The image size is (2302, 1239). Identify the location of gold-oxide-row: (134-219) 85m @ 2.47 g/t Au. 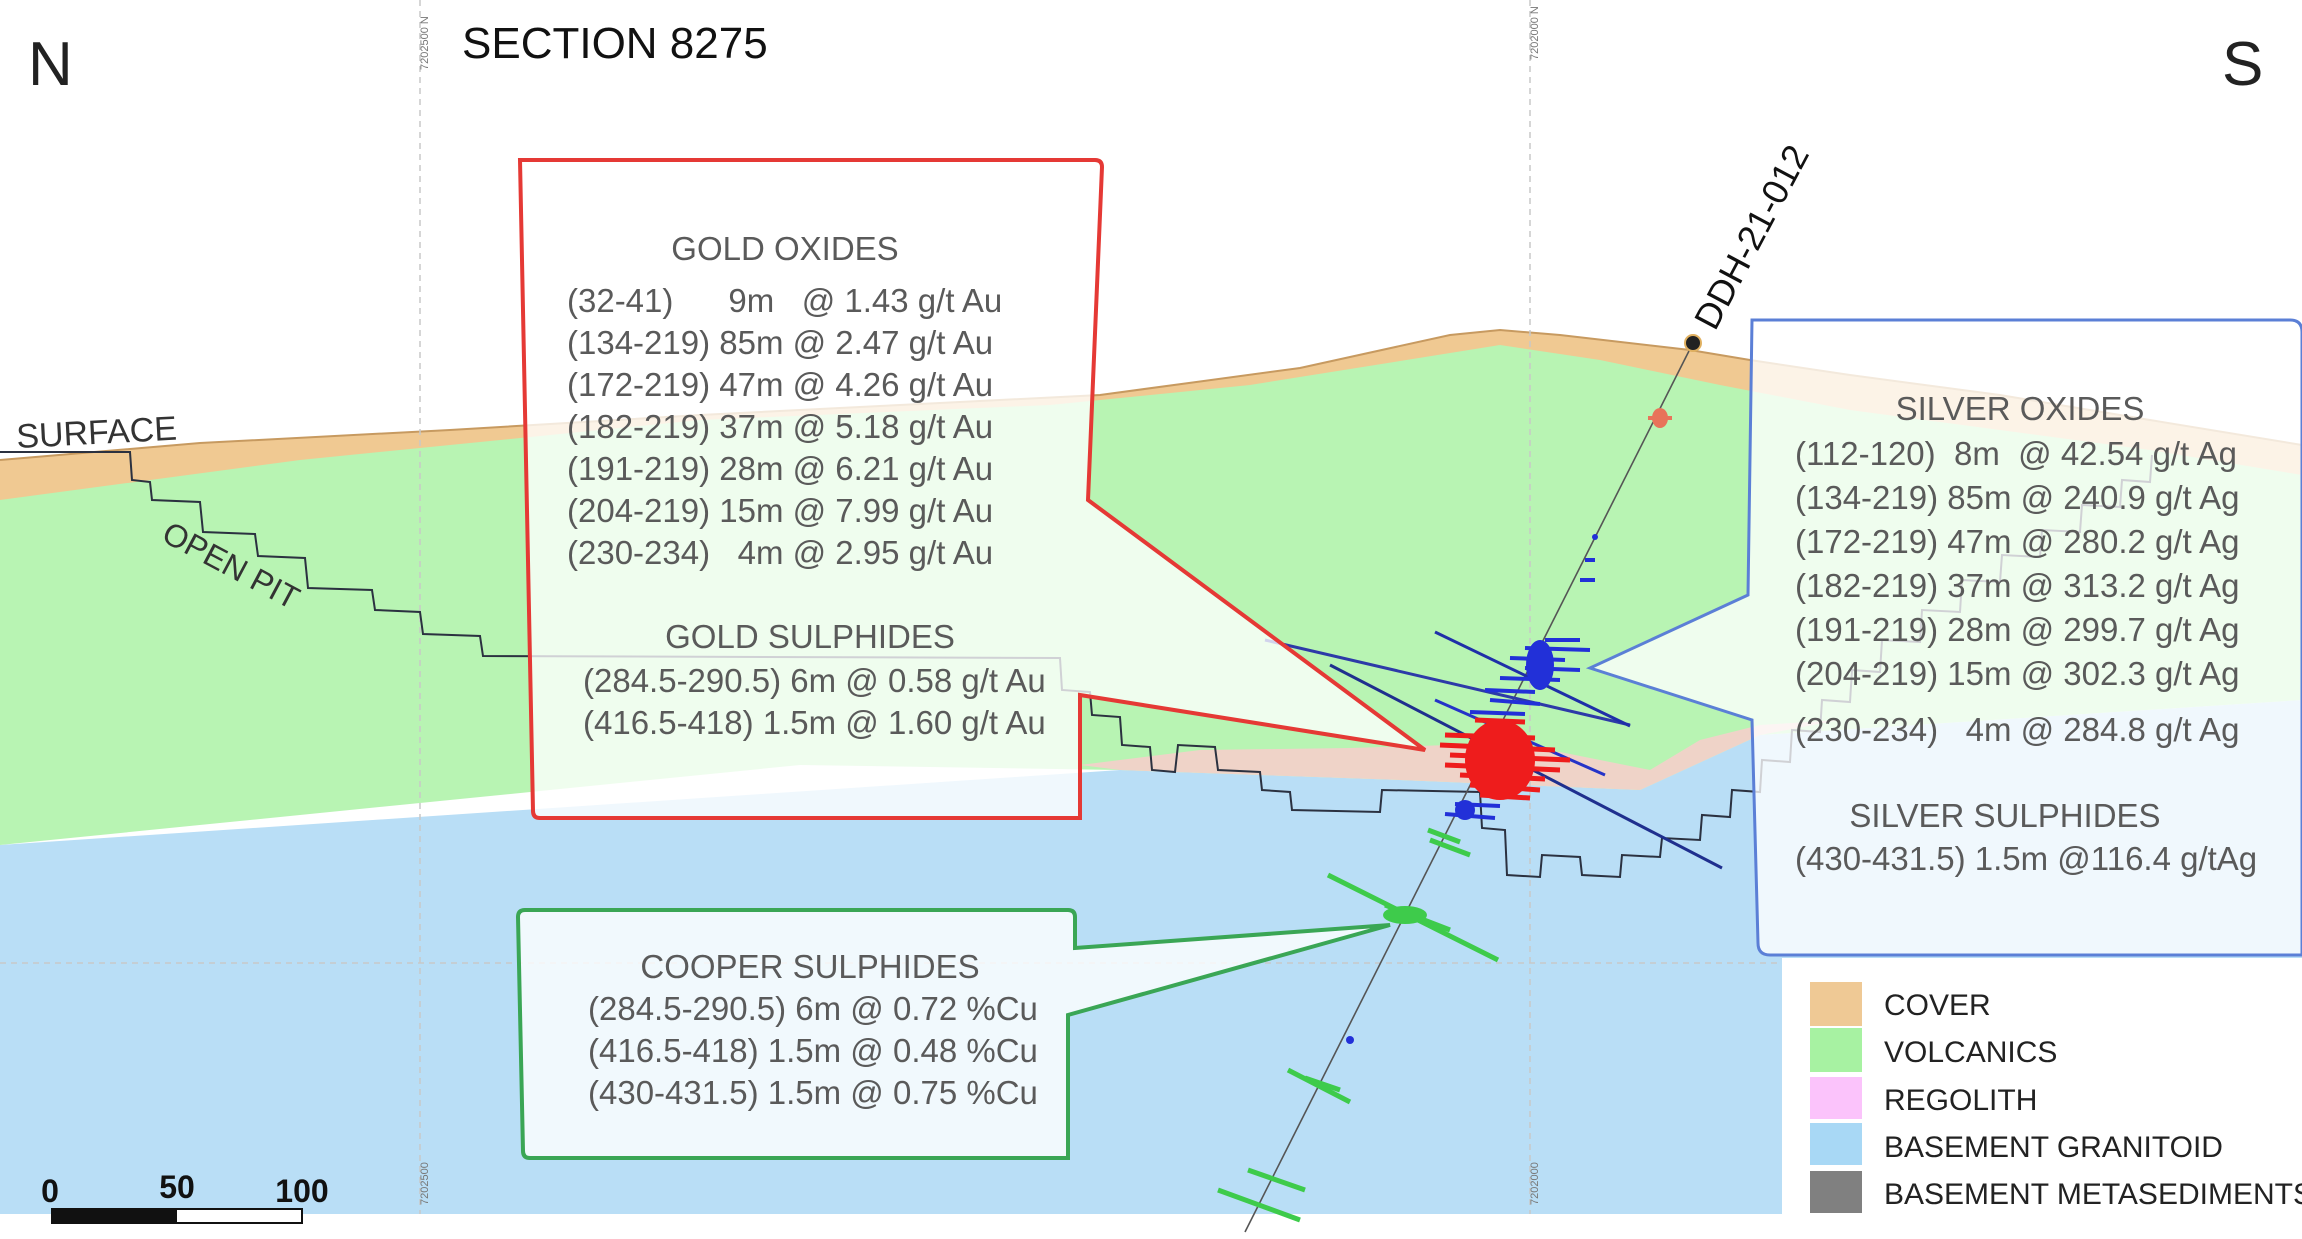
(780, 342).